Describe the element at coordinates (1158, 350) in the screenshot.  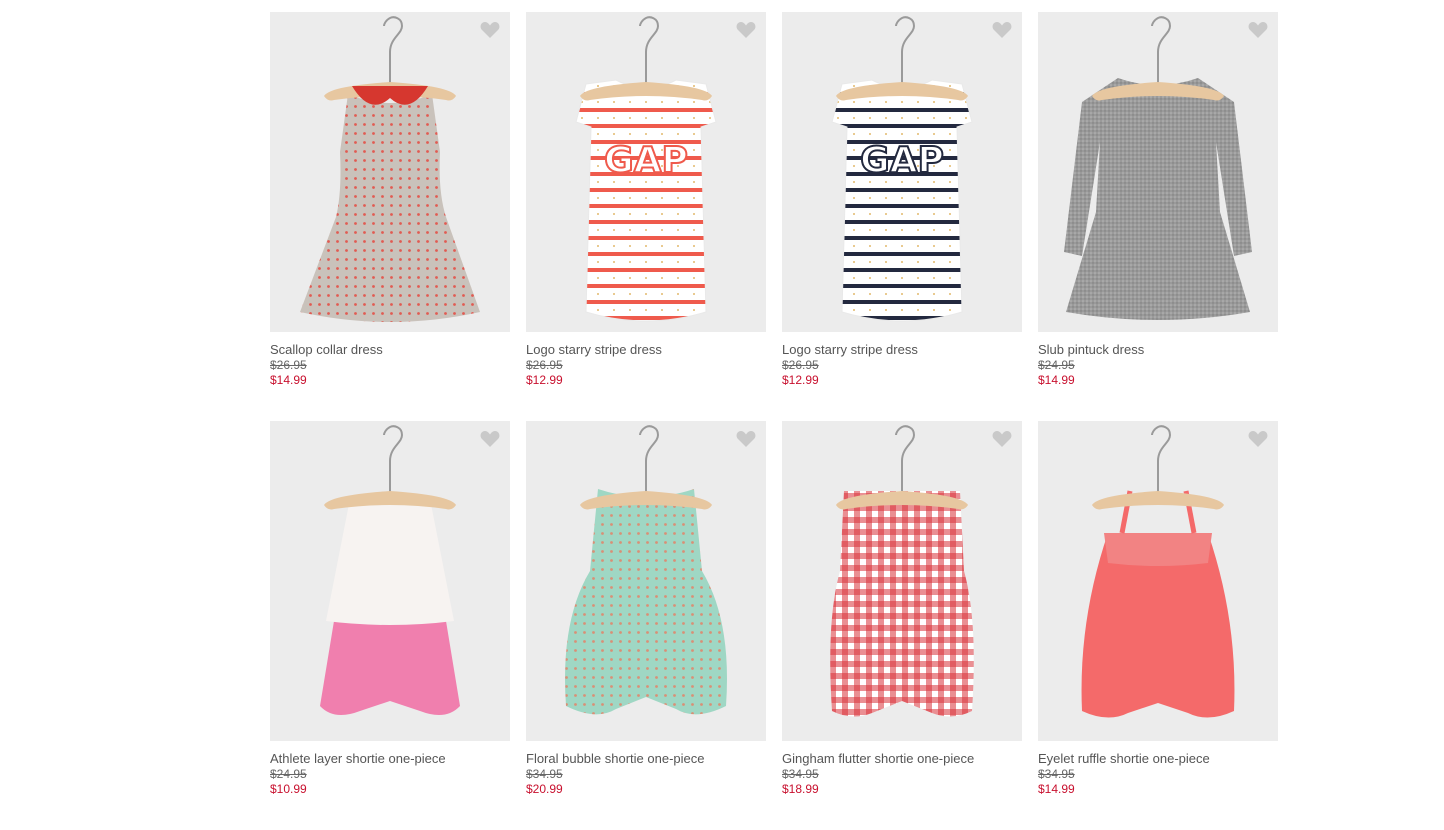
I see `product-name: Slub pintuck dress` at that location.